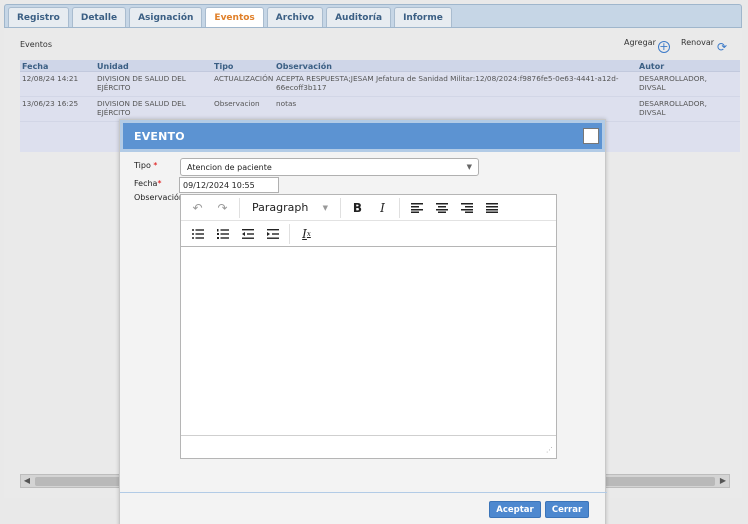  What do you see at coordinates (197, 234) in the screenshot?
I see `bullet-list-icon` at bounding box center [197, 234].